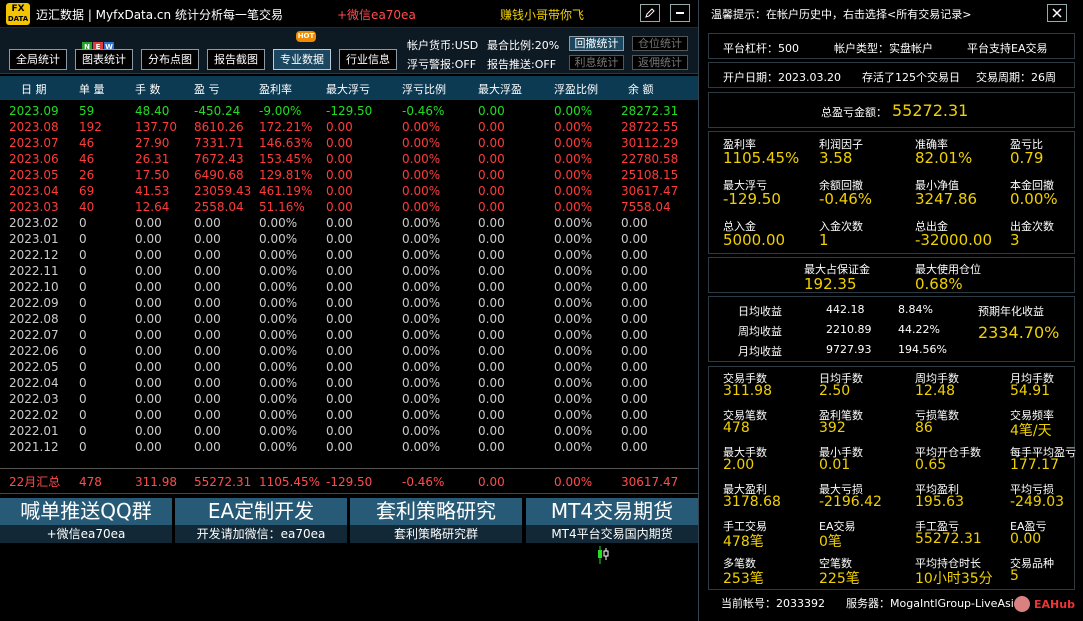 The image size is (1083, 621). What do you see at coordinates (500, 89) in the screenshot?
I see `column-header: 最大浮盈` at bounding box center [500, 89].